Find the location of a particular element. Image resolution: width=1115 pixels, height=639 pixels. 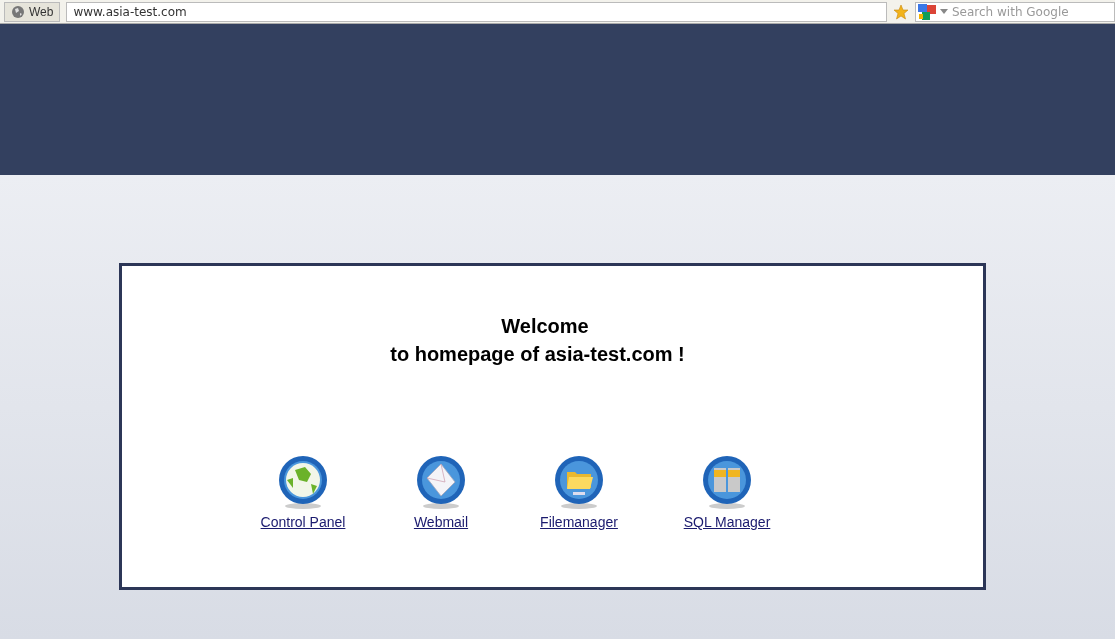

app-link: Control Panel is located at coordinates (303, 522).